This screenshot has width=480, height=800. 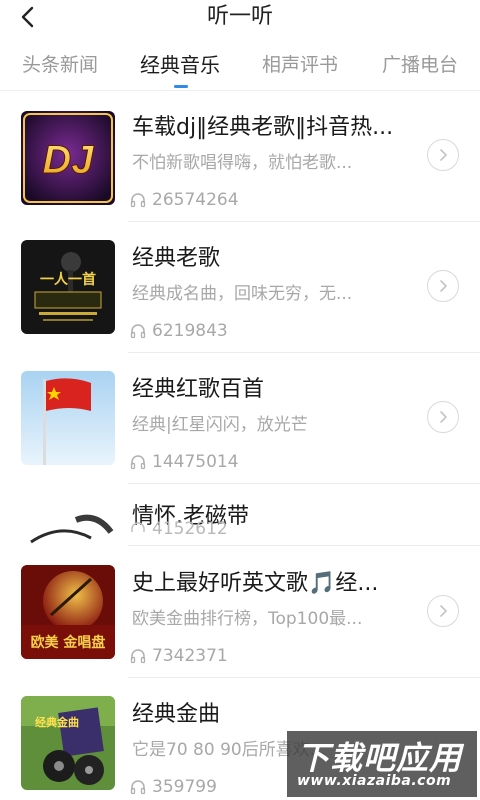 What do you see at coordinates (240, 515) in the screenshot?
I see `list-item: 情怀.老磁带 4152612` at bounding box center [240, 515].